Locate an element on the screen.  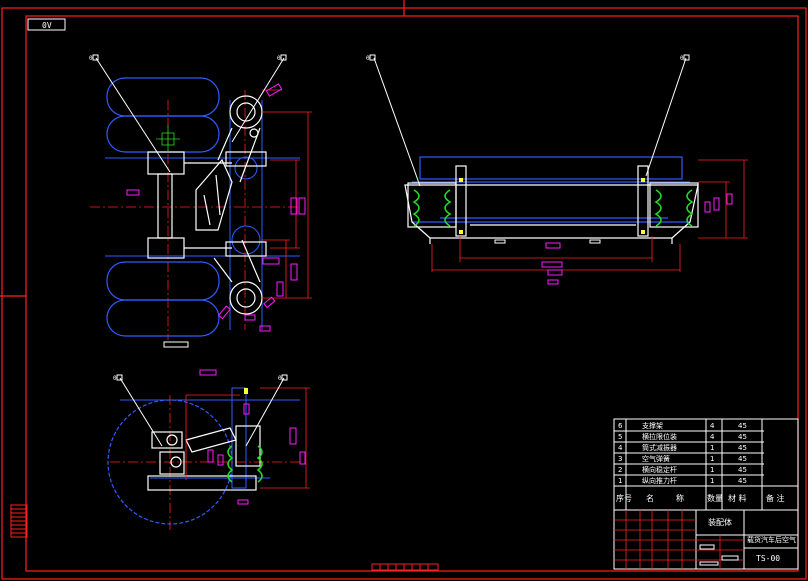
bom-header-qty: 数量 is located at coordinates (715, 498).